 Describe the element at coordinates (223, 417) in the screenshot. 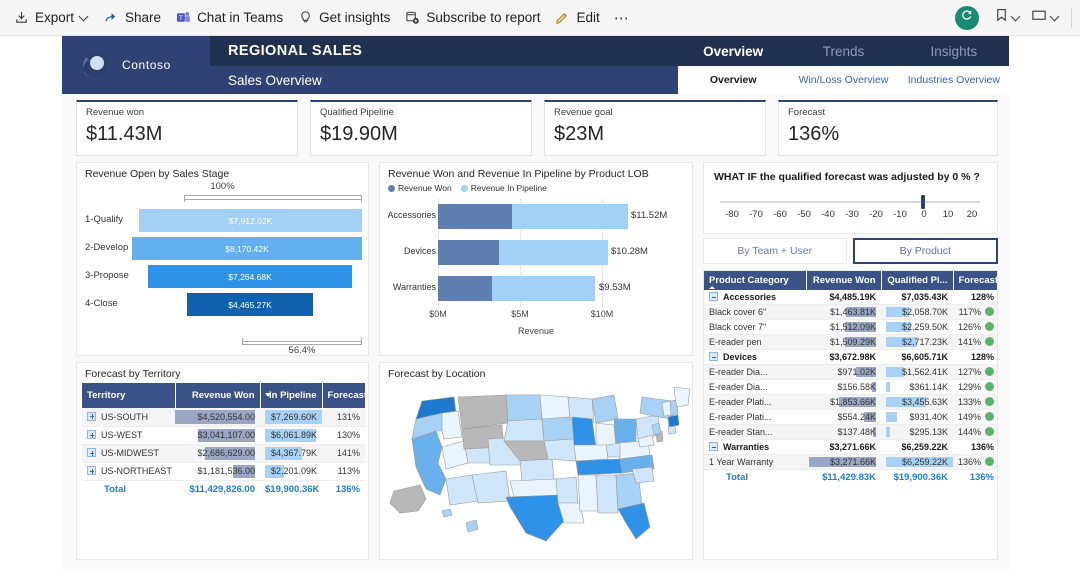

I see `table-row: US-SOUTH $4,520,554.00 $7,269.60K 131%` at that location.